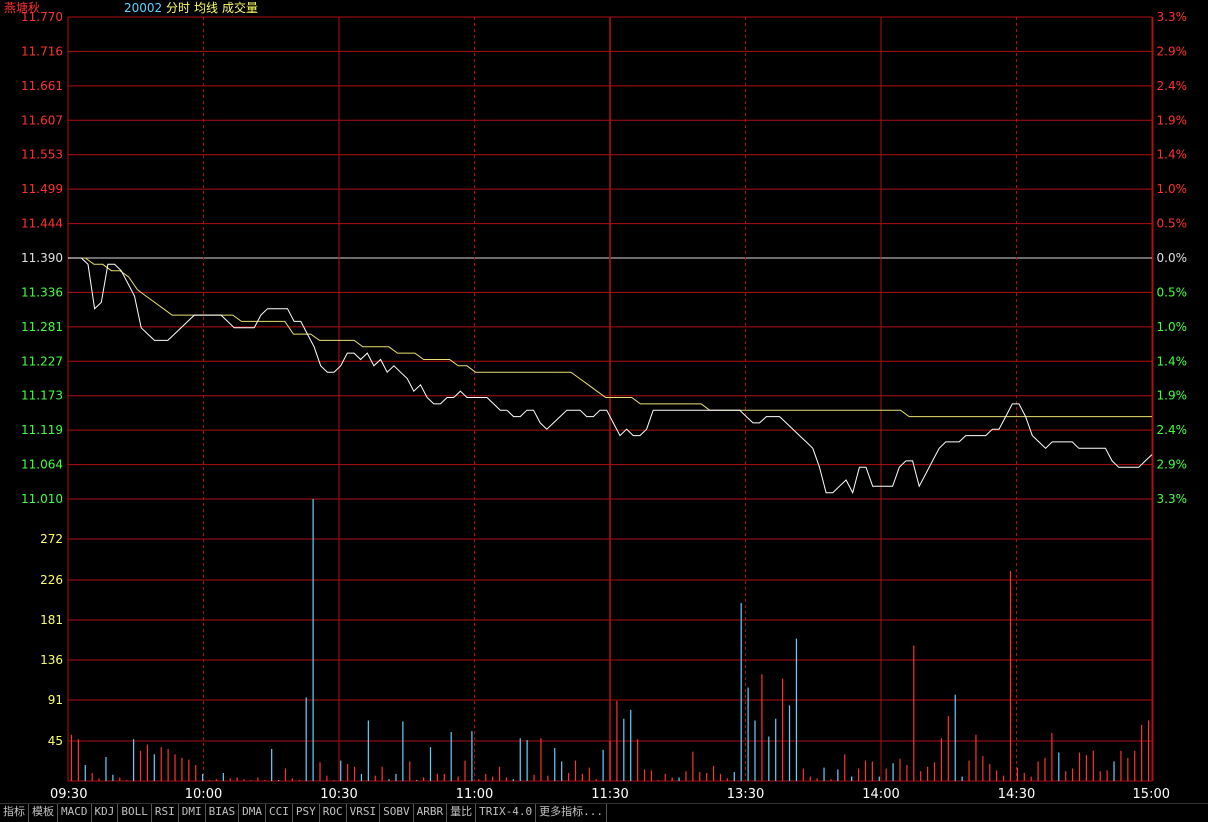 This screenshot has width=1208, height=822. What do you see at coordinates (14, 813) in the screenshot?
I see `tab-0: 指标` at bounding box center [14, 813].